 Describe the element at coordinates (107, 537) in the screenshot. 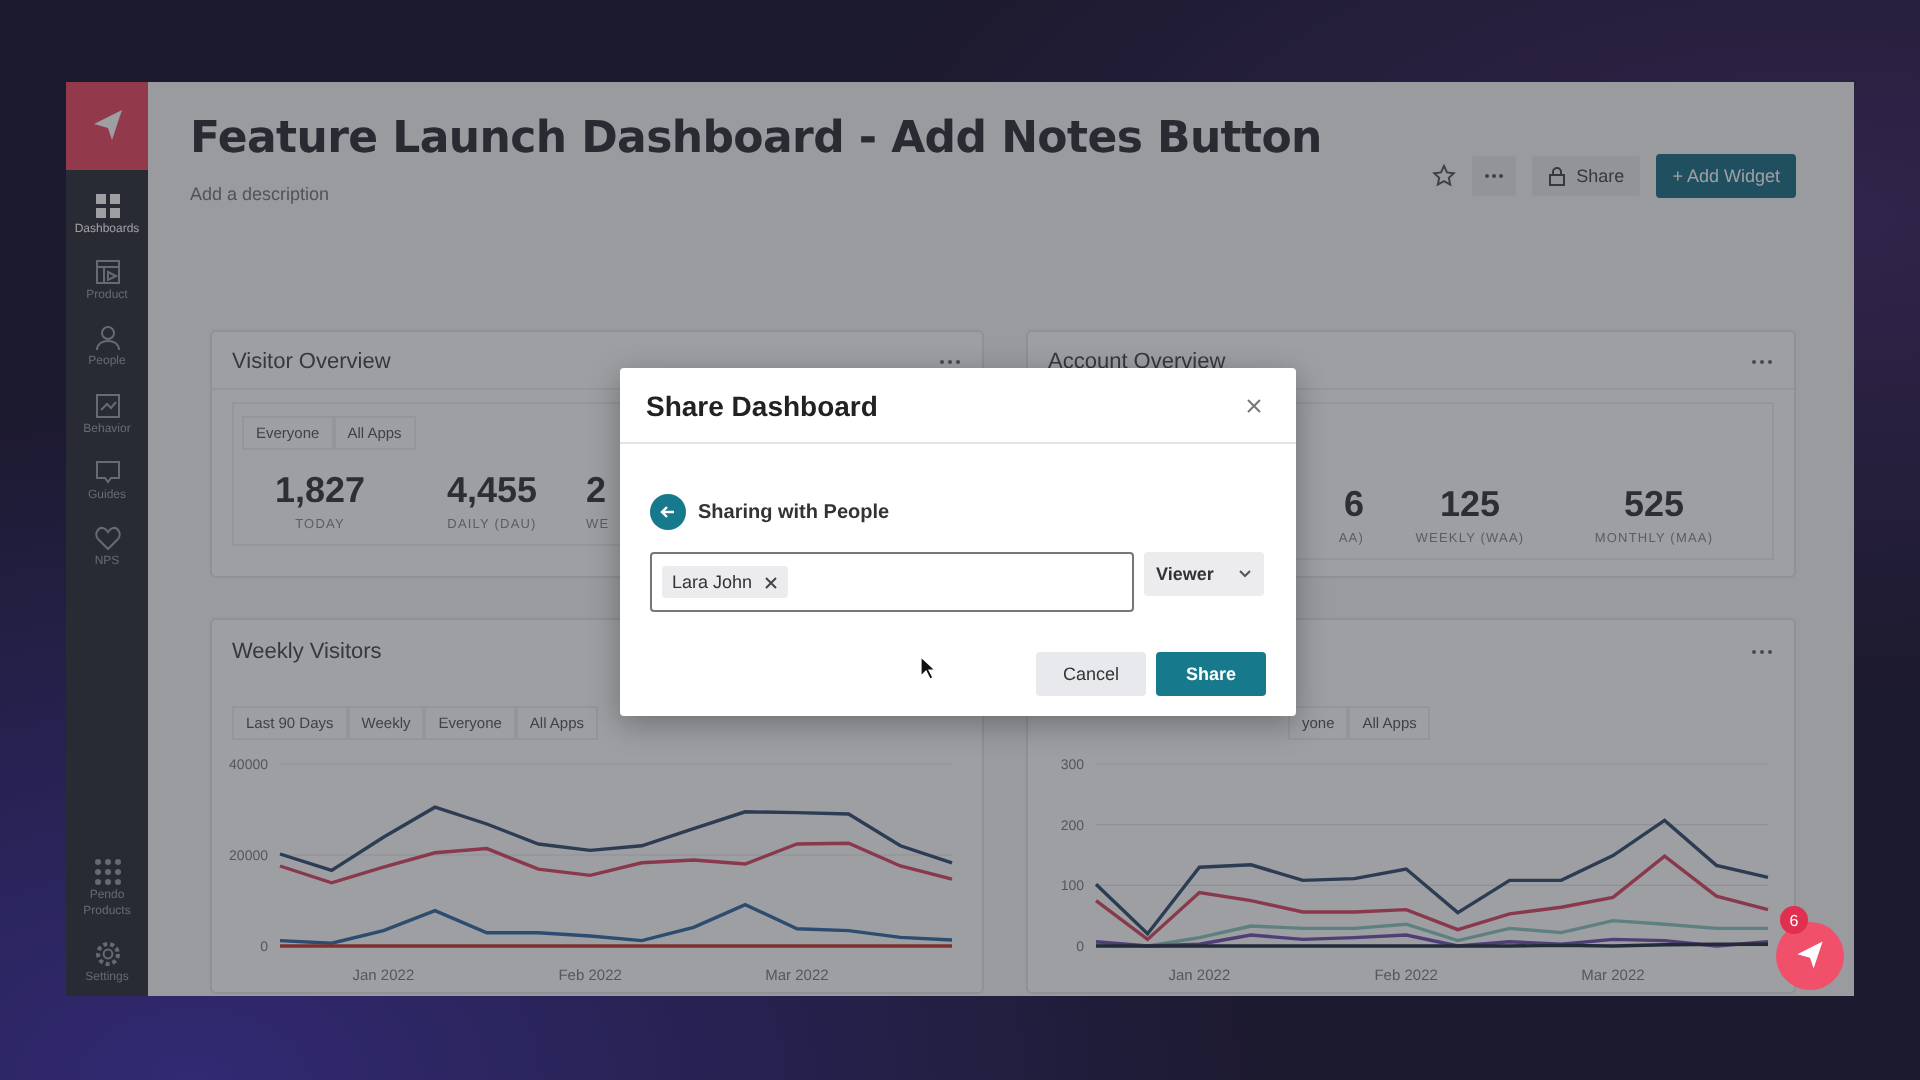

I see `heart-icon` at that location.